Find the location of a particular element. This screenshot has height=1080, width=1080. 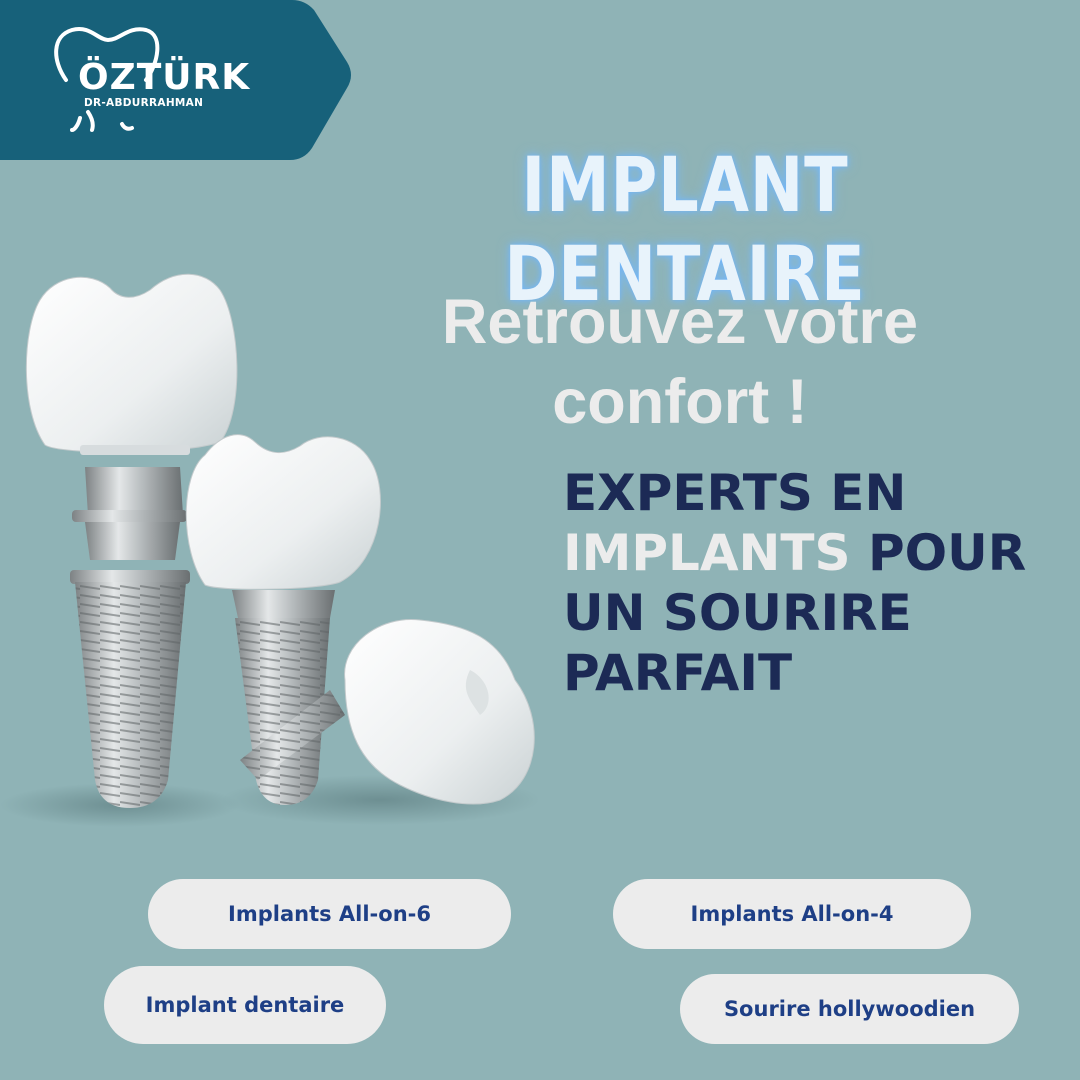

service-pill-implant-dentaire: Implant dentaire is located at coordinates (245, 1005).